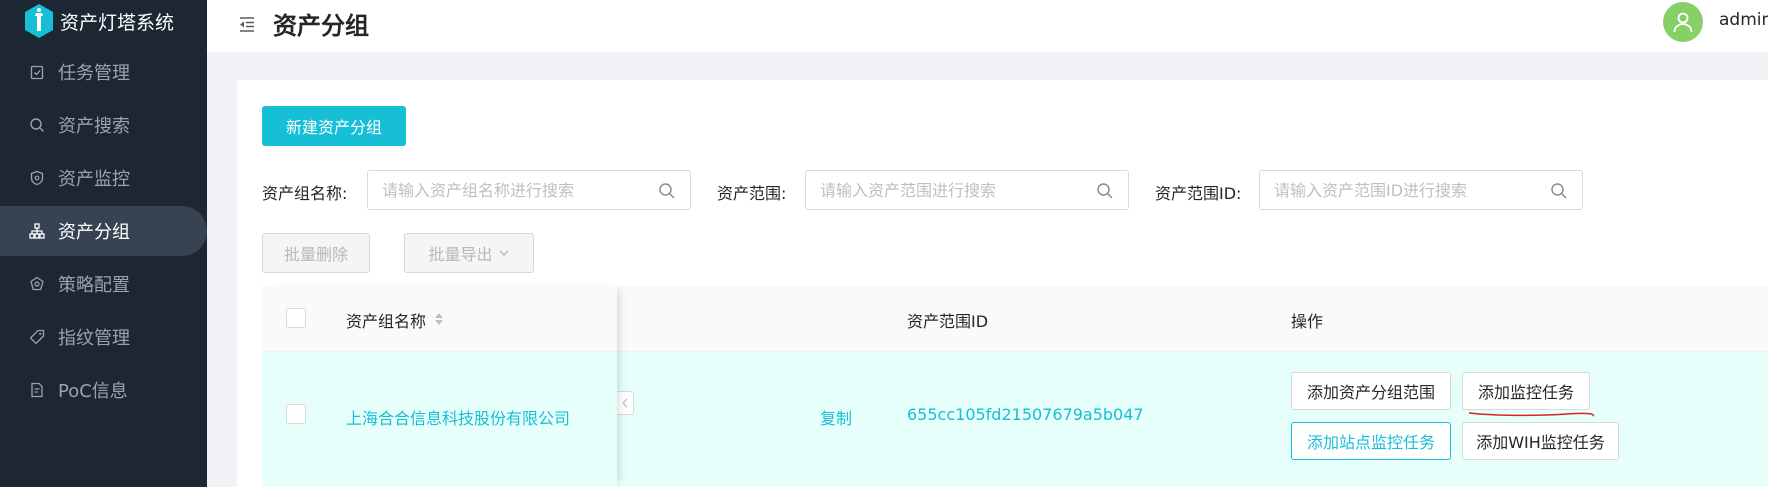 The width and height of the screenshot is (1768, 487). Describe the element at coordinates (93, 391) in the screenshot. I see `sidebar-item-label: PoC信息` at that location.